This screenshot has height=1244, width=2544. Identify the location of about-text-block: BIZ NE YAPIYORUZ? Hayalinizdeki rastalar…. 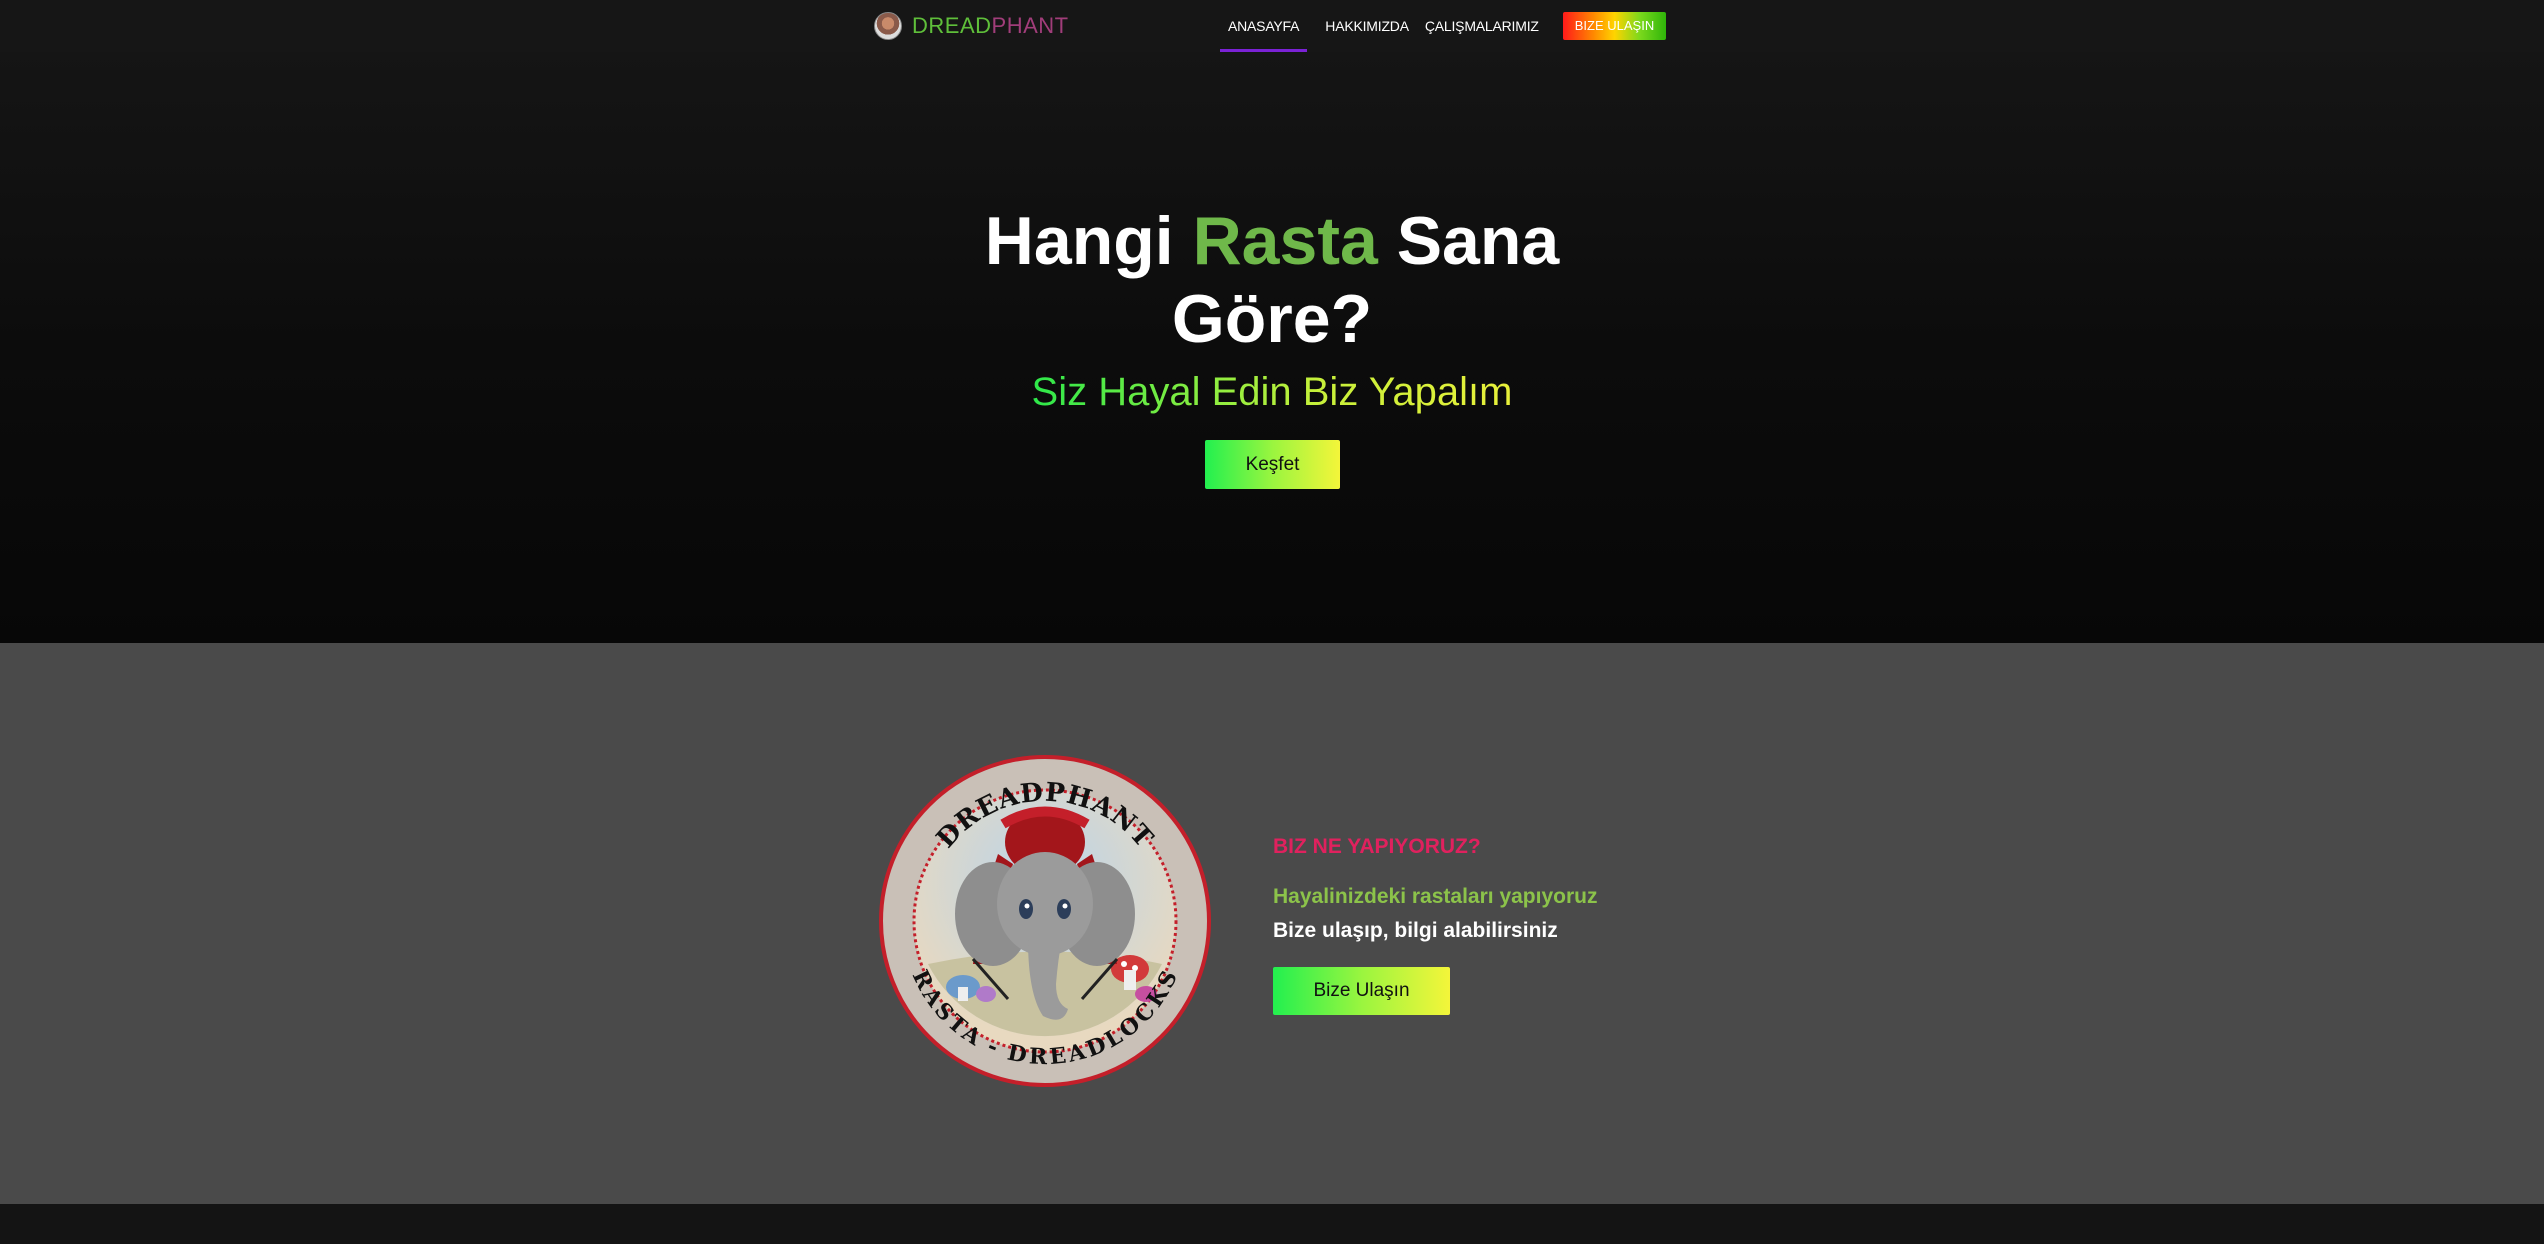
(1573, 925).